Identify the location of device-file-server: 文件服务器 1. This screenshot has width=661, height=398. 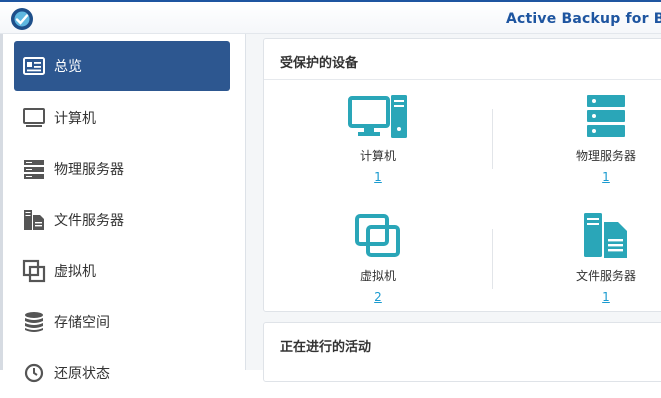
(603, 258).